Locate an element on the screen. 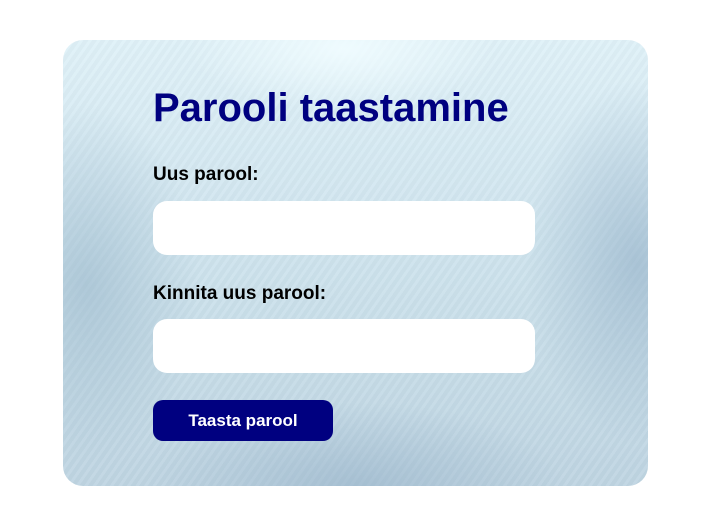 Image resolution: width=703 pixels, height=527 pixels. new-password-label: Uus parool: is located at coordinates (206, 174).